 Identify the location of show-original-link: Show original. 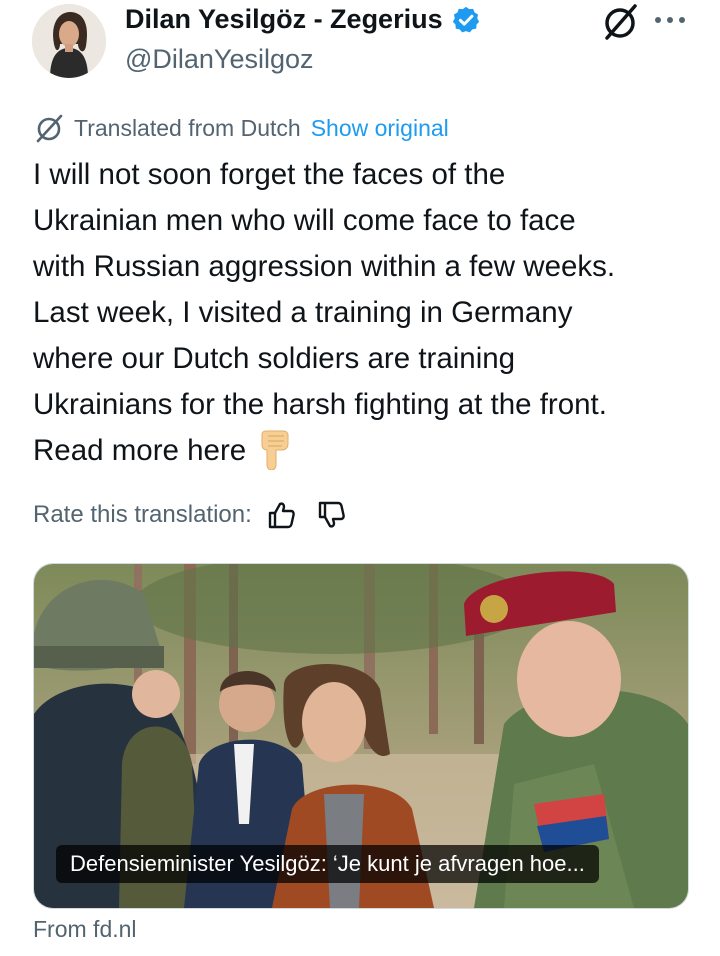
(380, 128).